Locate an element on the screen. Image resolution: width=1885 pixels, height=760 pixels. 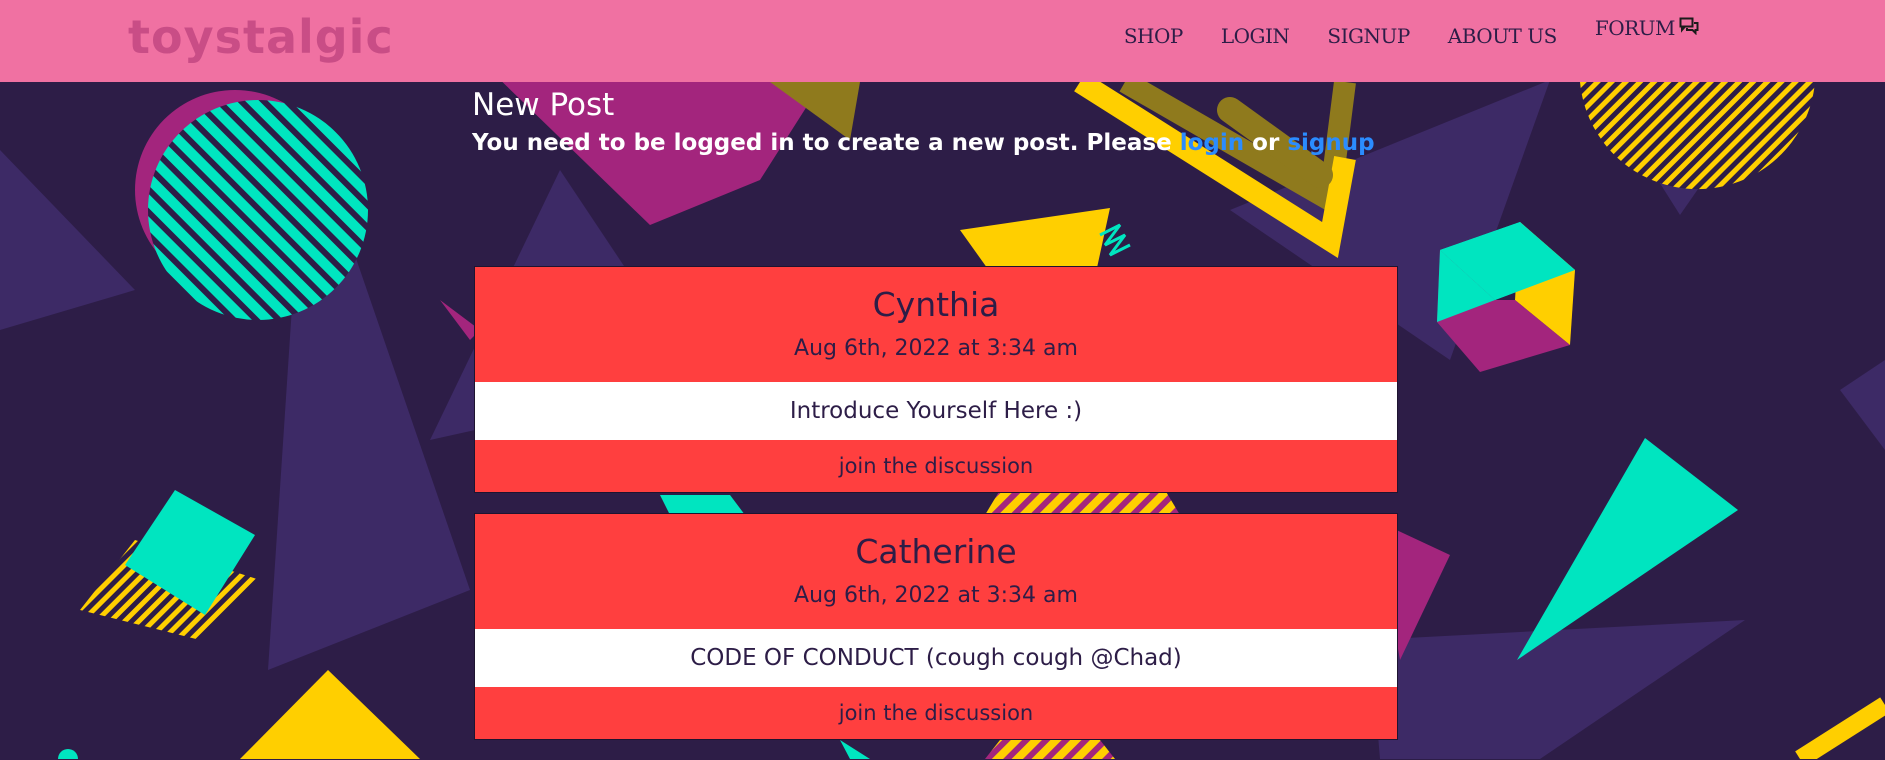
bg-yellow-triangle is located at coordinates (330, 714).